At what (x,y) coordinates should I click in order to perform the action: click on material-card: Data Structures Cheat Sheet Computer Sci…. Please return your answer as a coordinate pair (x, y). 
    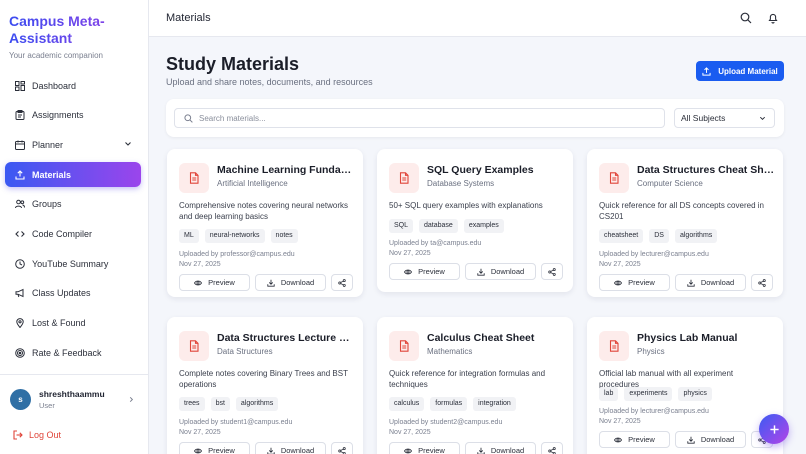
    Looking at the image, I should click on (685, 223).